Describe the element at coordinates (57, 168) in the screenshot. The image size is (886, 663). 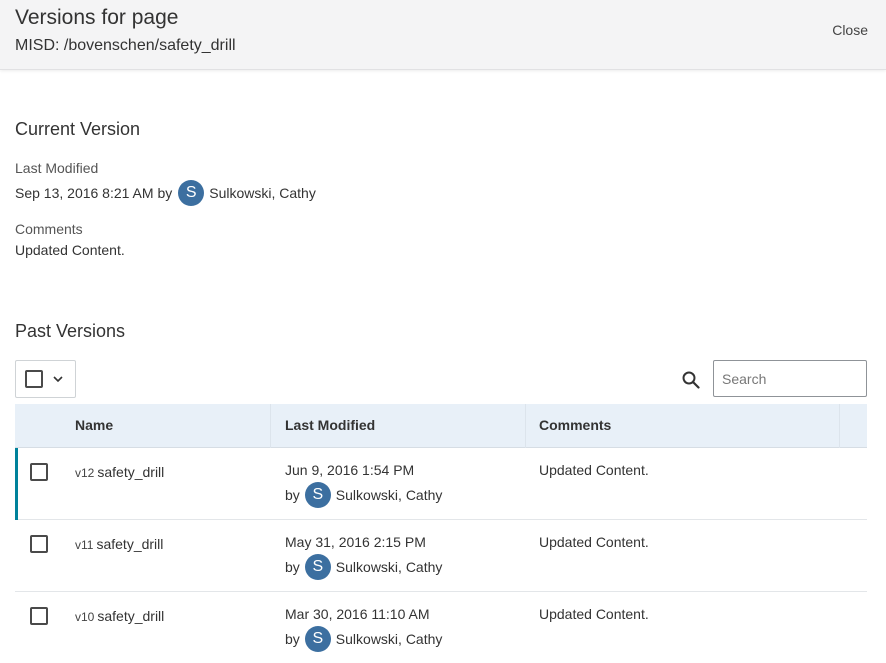
I see `last-modified-label: Last Modified` at that location.